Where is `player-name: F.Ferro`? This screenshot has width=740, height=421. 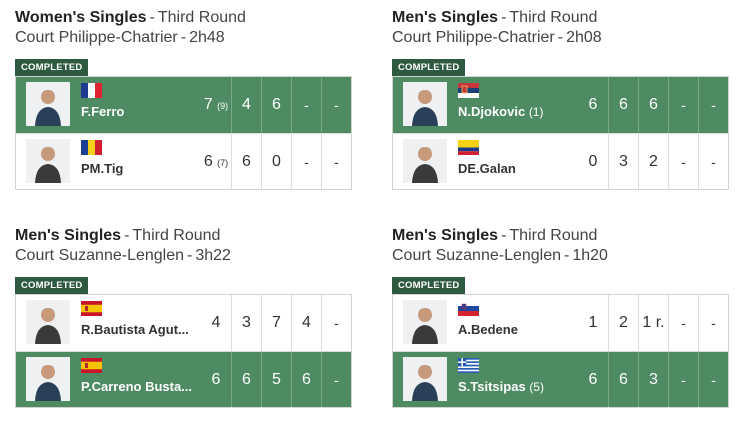
player-name: F.Ferro is located at coordinates (140, 112).